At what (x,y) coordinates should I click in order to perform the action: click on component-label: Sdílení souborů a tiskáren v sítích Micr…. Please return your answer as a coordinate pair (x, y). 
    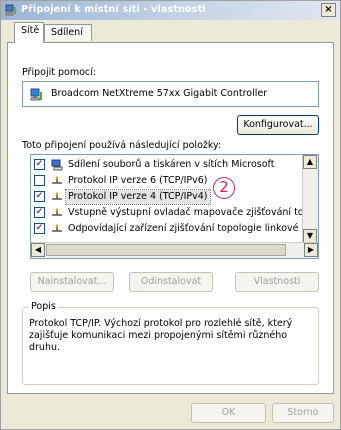
    Looking at the image, I should click on (171, 164).